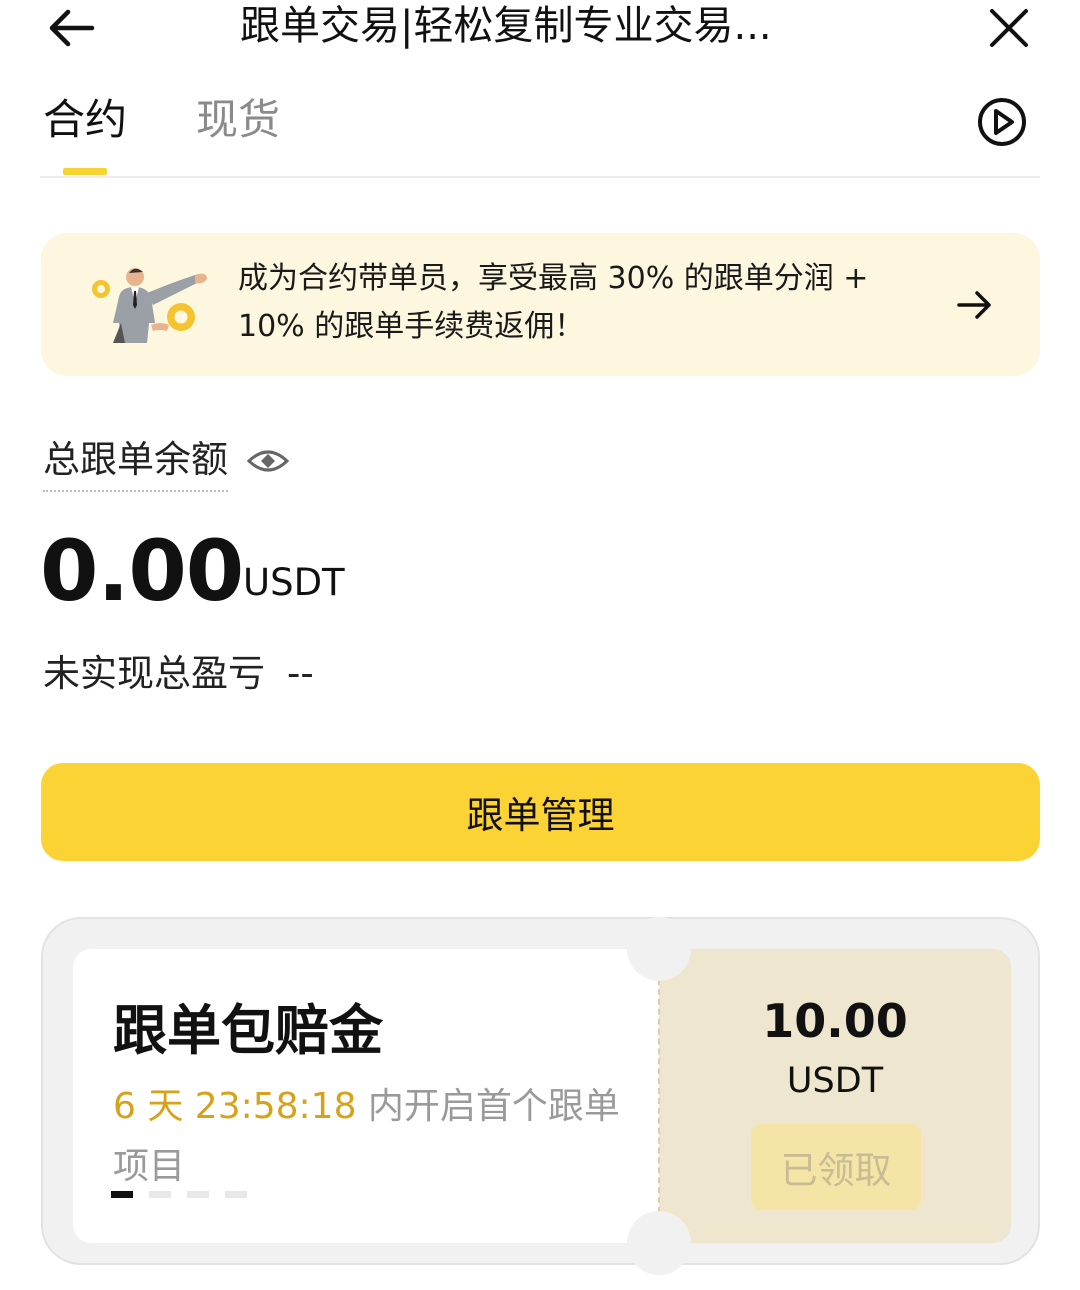 The height and width of the screenshot is (1290, 1080). I want to click on active-tab-indicator, so click(85, 171).